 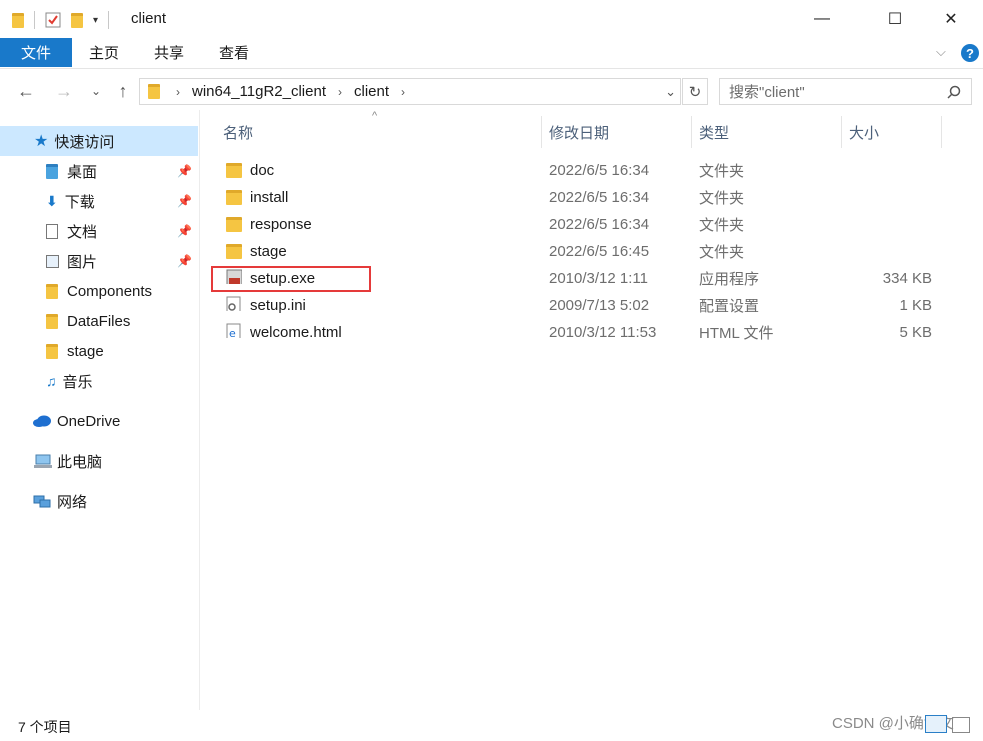 I want to click on nav-item-pictures: 图片 📌, so click(x=99, y=261).